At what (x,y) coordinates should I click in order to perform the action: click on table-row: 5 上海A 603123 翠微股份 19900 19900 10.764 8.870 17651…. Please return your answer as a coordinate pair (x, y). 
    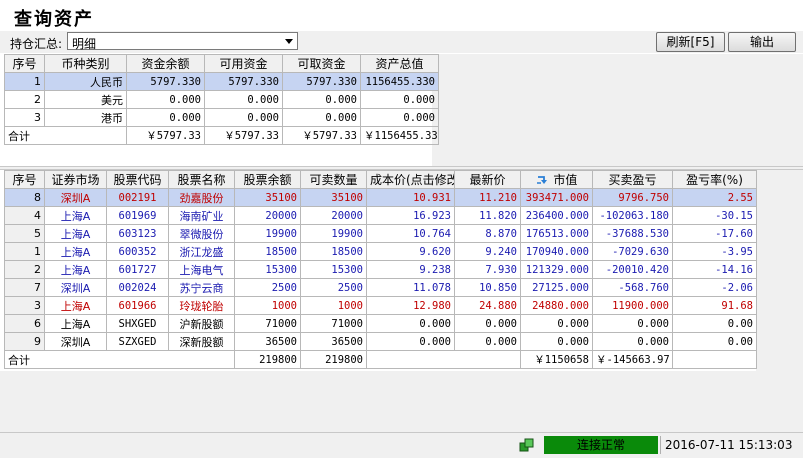
    Looking at the image, I should click on (380, 233).